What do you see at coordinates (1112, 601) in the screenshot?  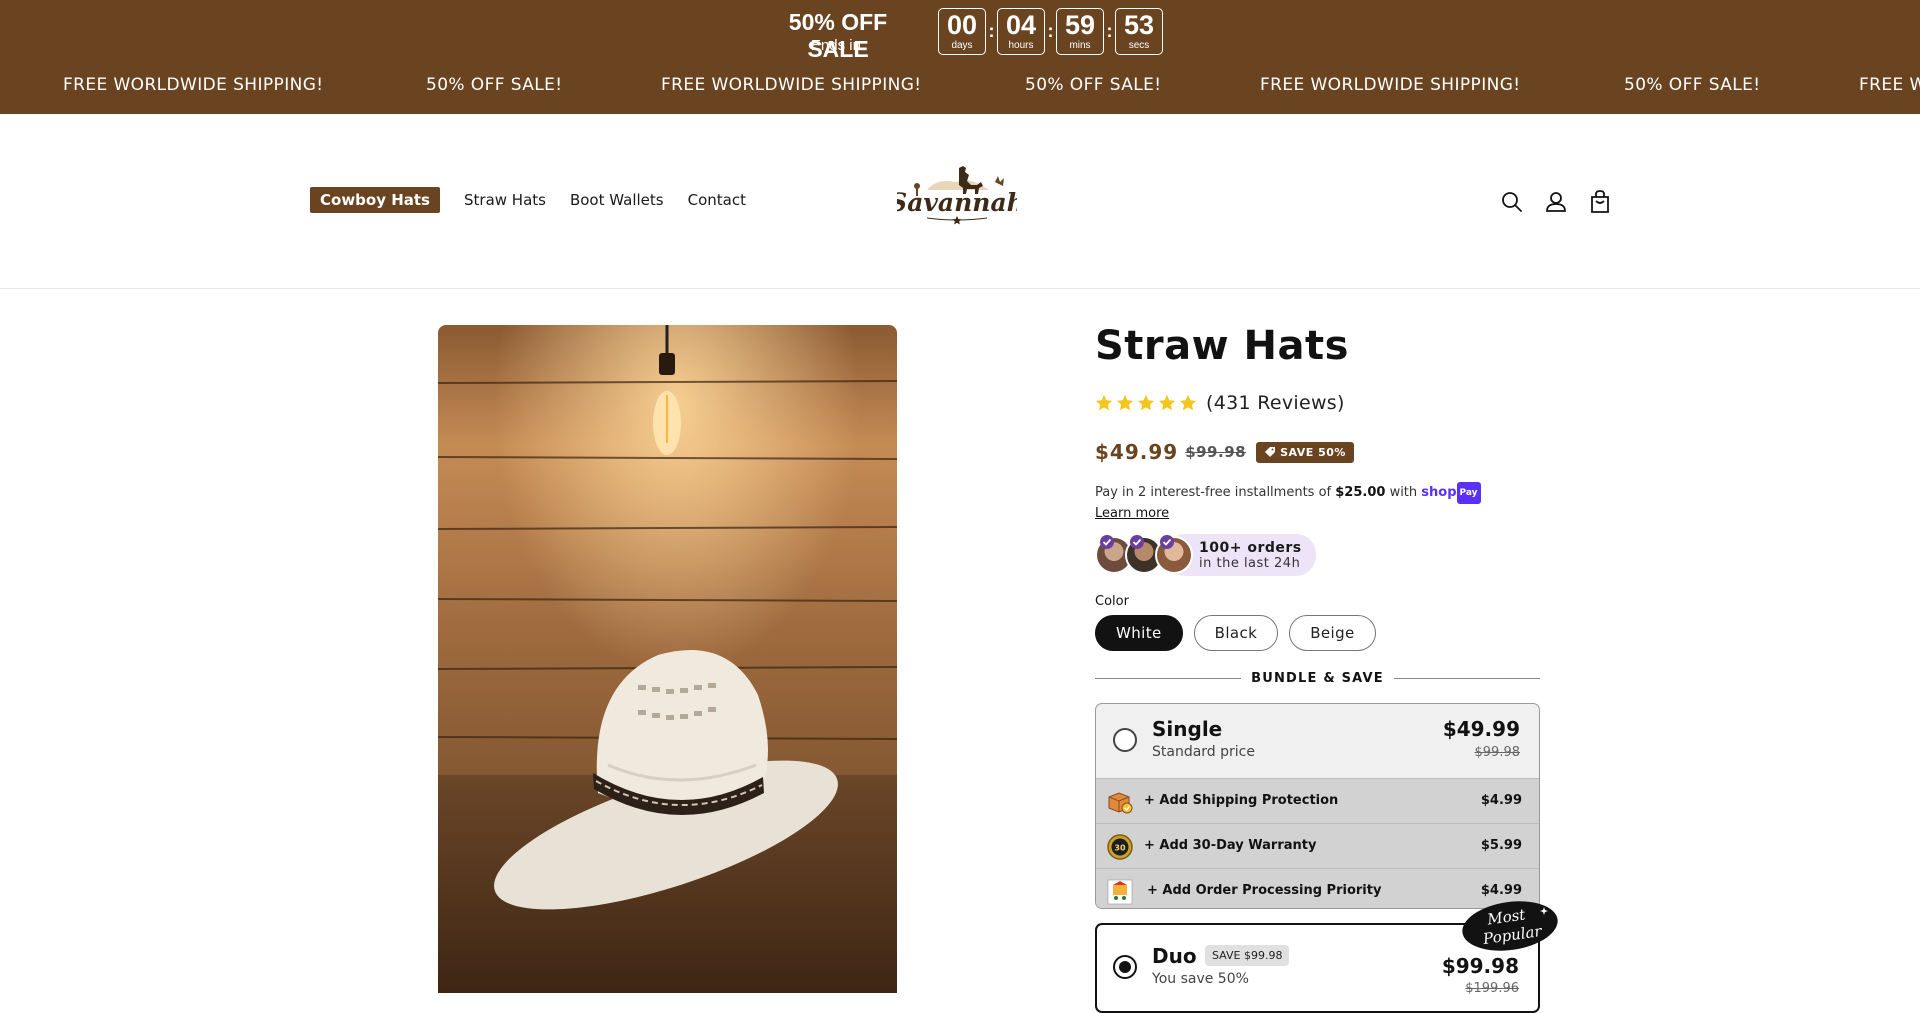 I see `color-label: Color` at bounding box center [1112, 601].